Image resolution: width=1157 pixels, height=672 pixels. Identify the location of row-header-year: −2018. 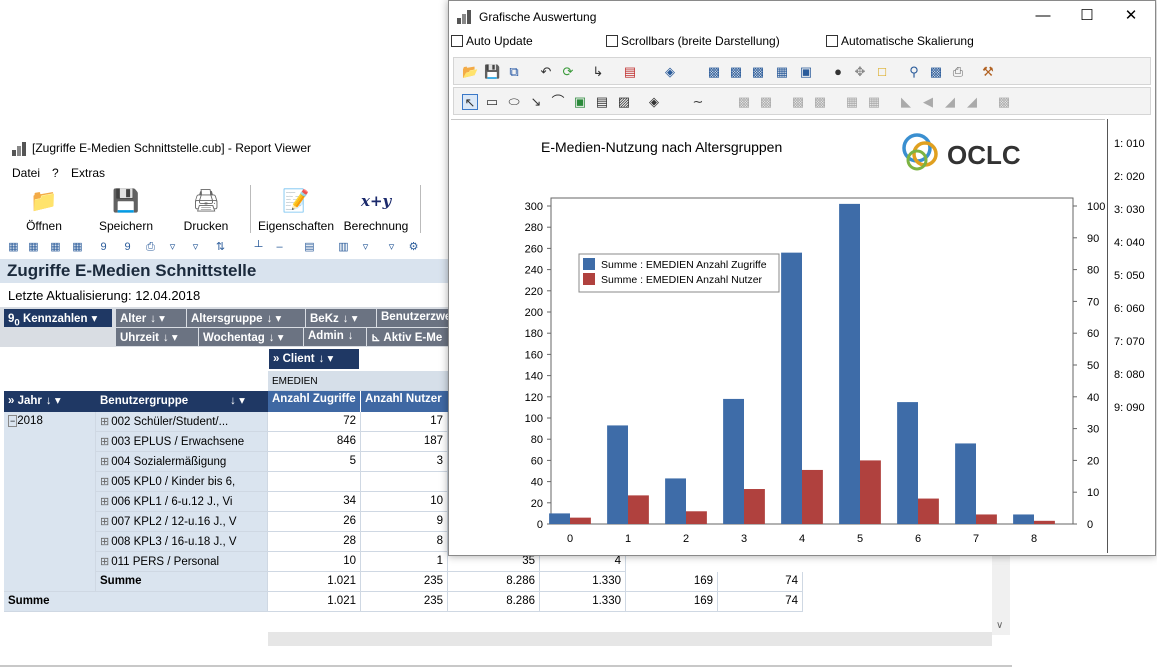
(50, 502).